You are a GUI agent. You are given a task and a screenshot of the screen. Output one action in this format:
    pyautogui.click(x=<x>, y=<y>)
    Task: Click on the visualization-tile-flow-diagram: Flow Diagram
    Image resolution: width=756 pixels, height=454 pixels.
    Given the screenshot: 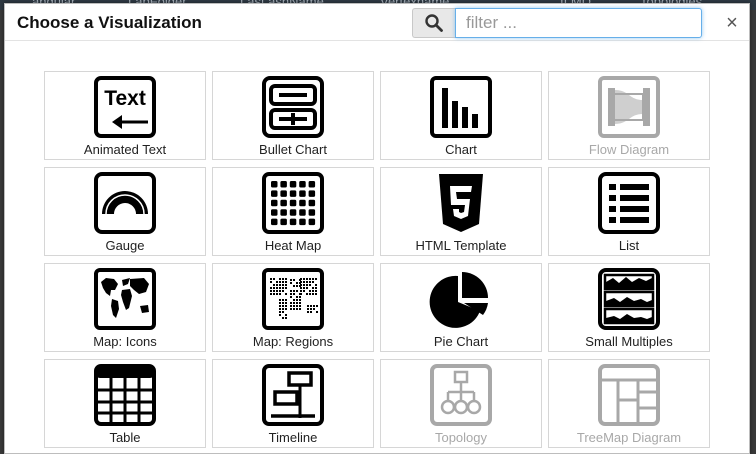 What is the action you would take?
    pyautogui.click(x=629, y=115)
    